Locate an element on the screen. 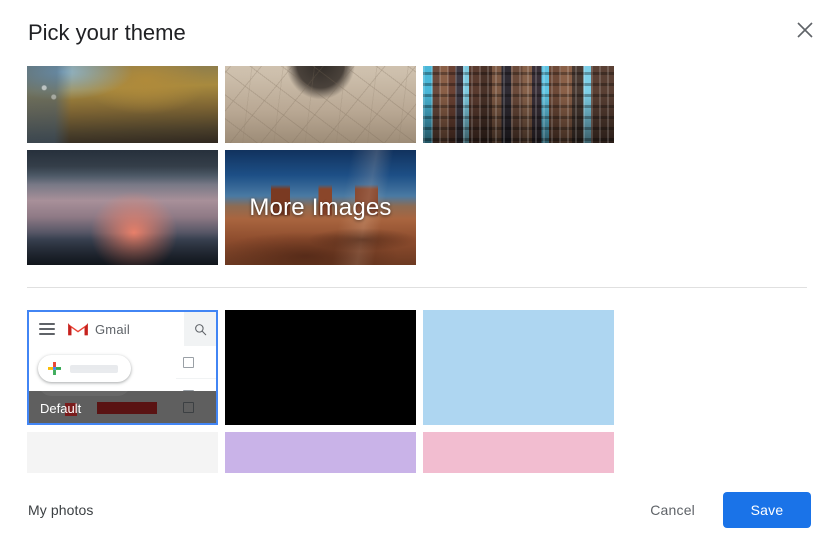  city-buildings-image is located at coordinates (518, 104).